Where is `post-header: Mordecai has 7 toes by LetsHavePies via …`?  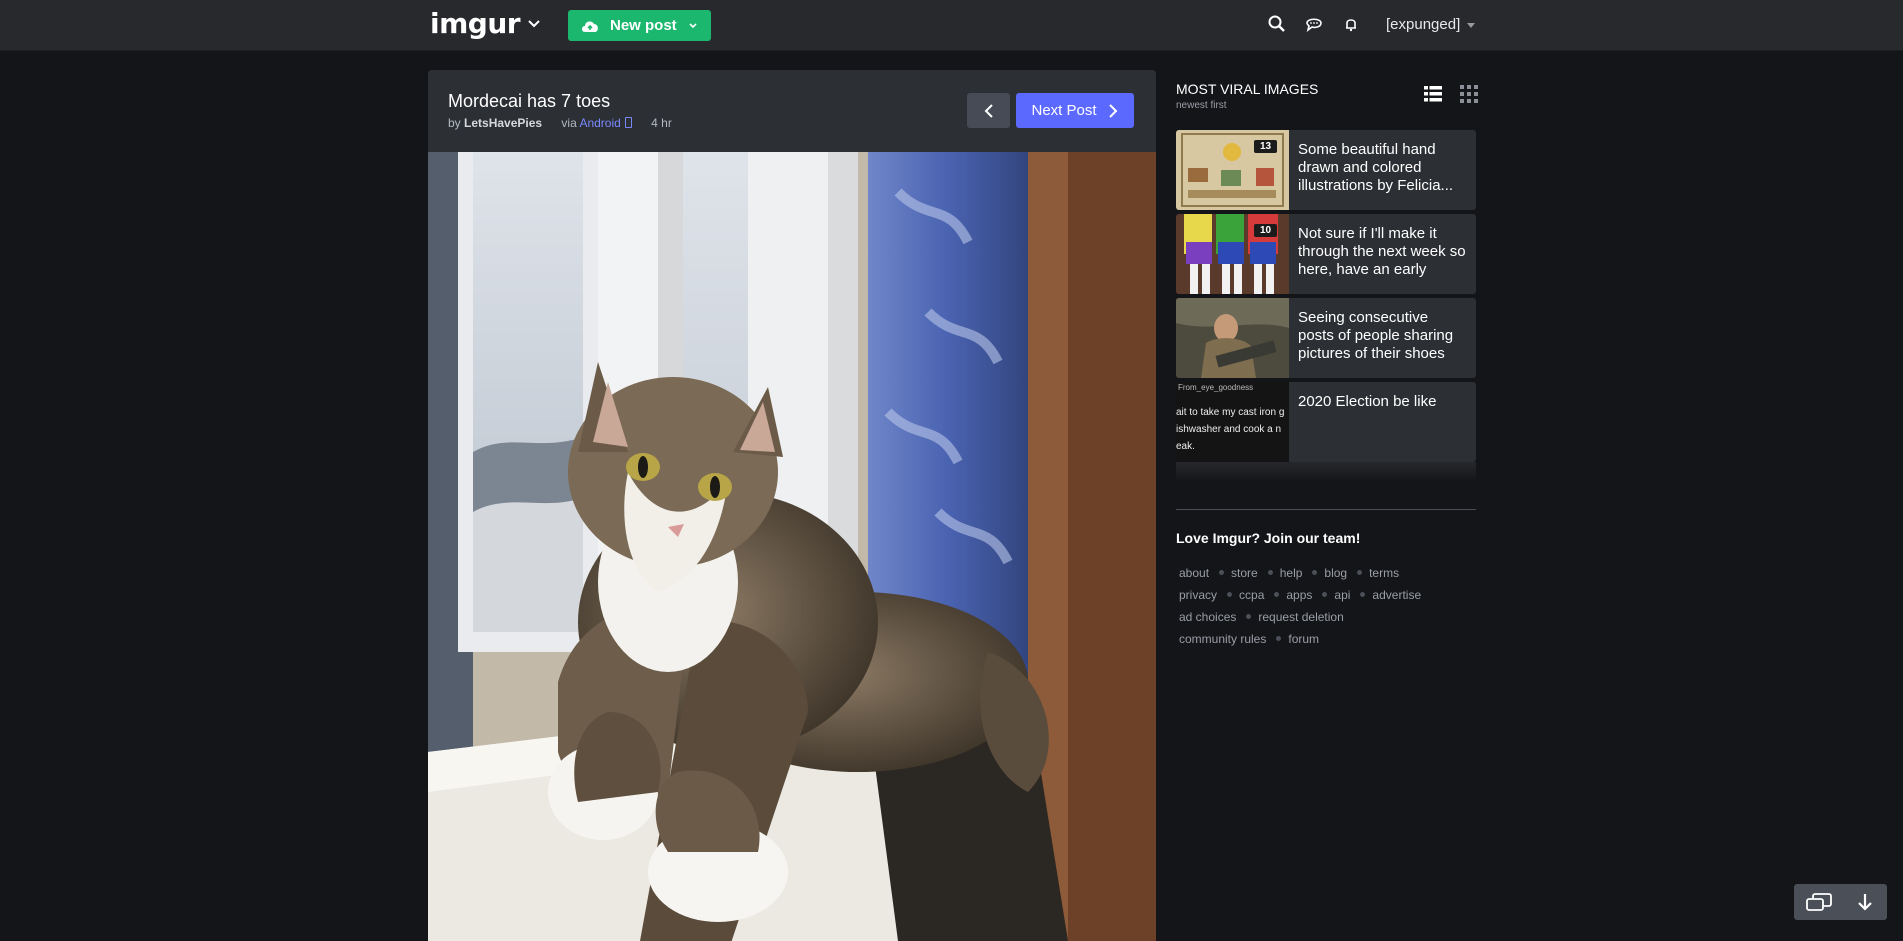 post-header: Mordecai has 7 toes by LetsHavePies via … is located at coordinates (792, 111).